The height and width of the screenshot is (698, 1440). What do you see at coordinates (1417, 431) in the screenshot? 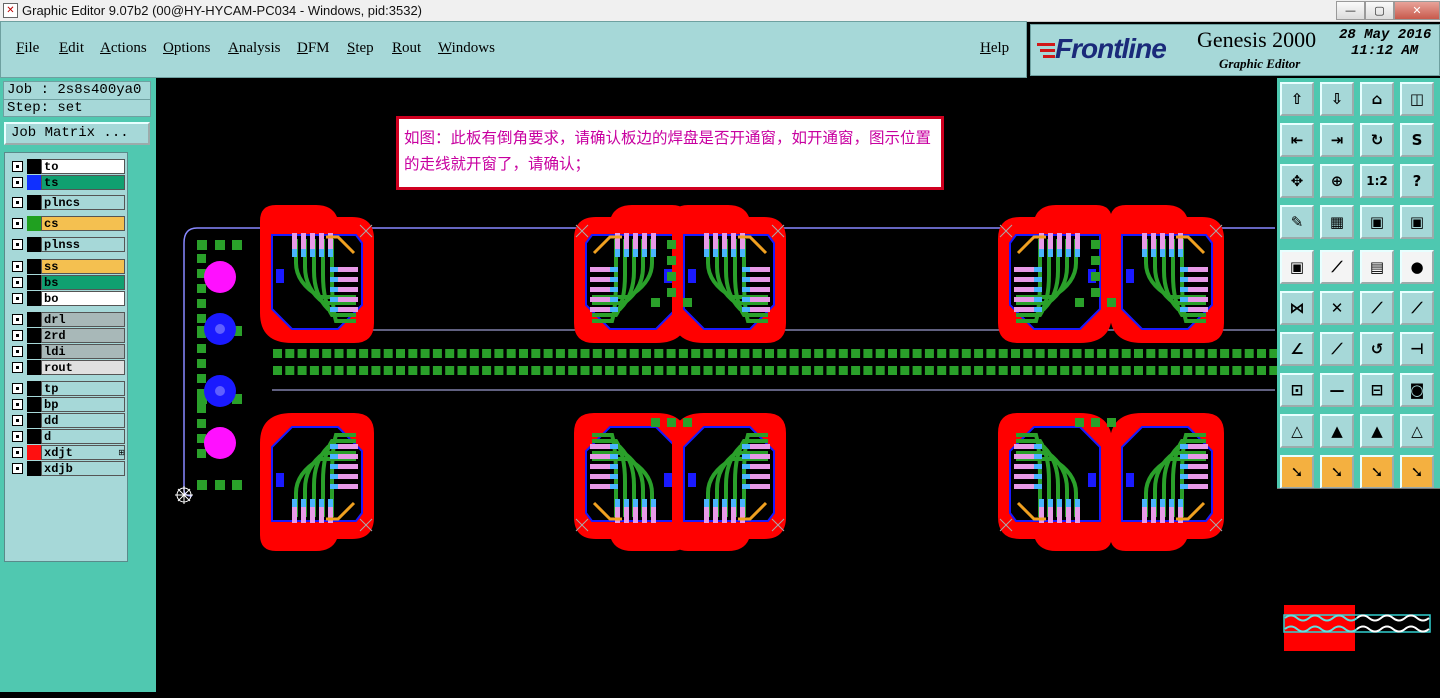
I see `triangle-line-icon: △` at bounding box center [1417, 431].